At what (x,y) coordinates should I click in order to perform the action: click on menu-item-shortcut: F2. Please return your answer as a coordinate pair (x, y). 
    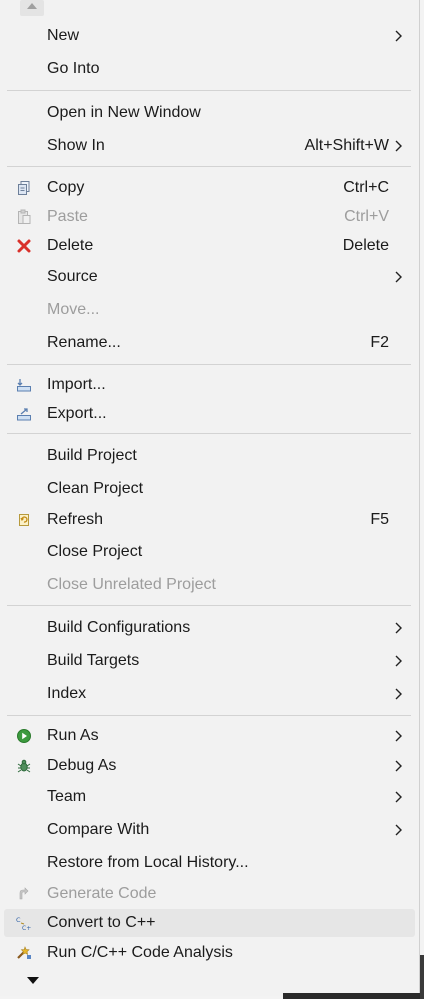
    Looking at the image, I should click on (379, 342).